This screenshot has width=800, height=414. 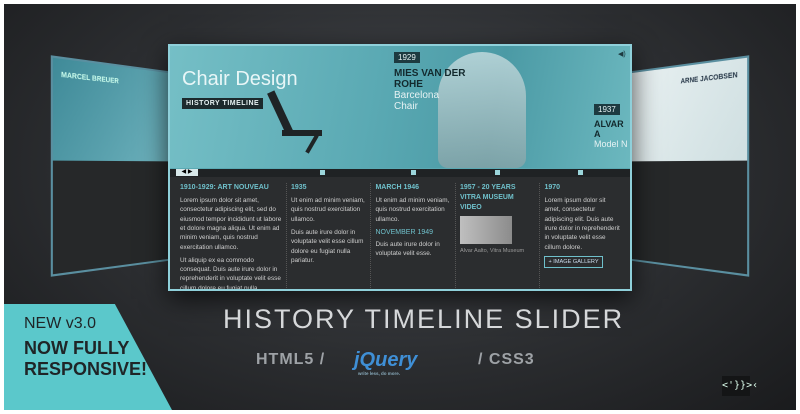 I want to click on jquery-text: jQuery, so click(x=386, y=360).